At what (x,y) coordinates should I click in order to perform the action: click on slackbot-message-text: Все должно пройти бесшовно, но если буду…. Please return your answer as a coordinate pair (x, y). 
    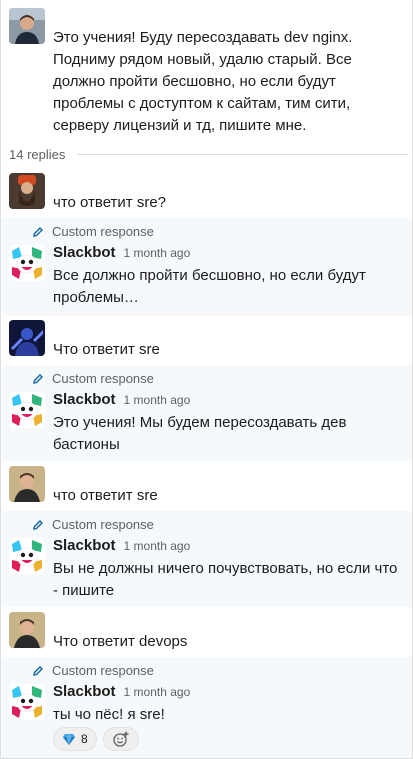
    Looking at the image, I should click on (209, 286).